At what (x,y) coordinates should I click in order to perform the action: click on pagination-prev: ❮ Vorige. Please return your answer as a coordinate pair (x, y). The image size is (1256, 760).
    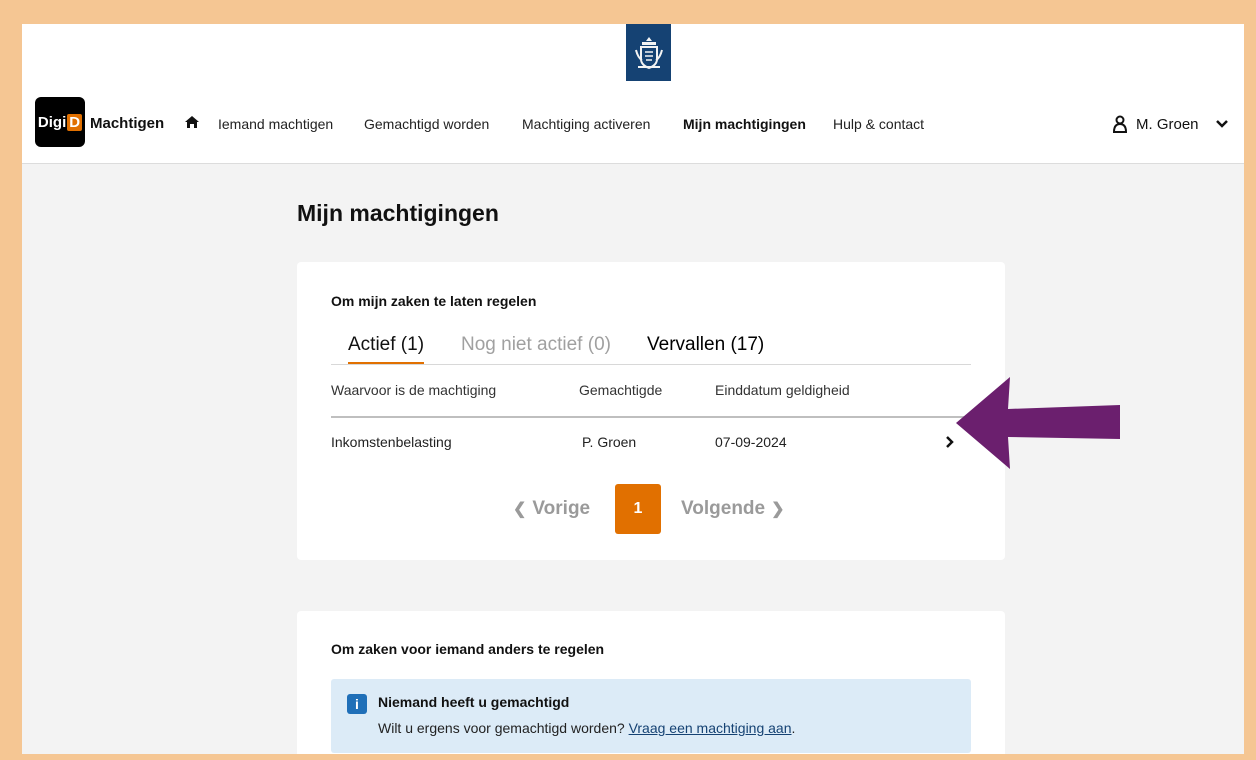
    Looking at the image, I should click on (551, 509).